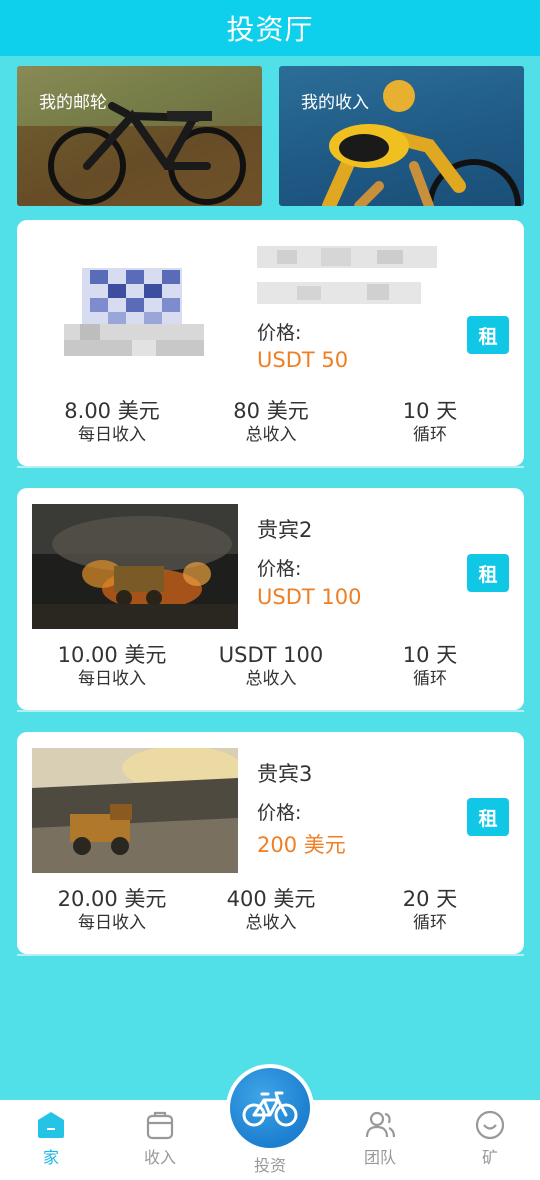 This screenshot has width=540, height=1180. I want to click on my-income-banner: 我的收入, so click(401, 136).